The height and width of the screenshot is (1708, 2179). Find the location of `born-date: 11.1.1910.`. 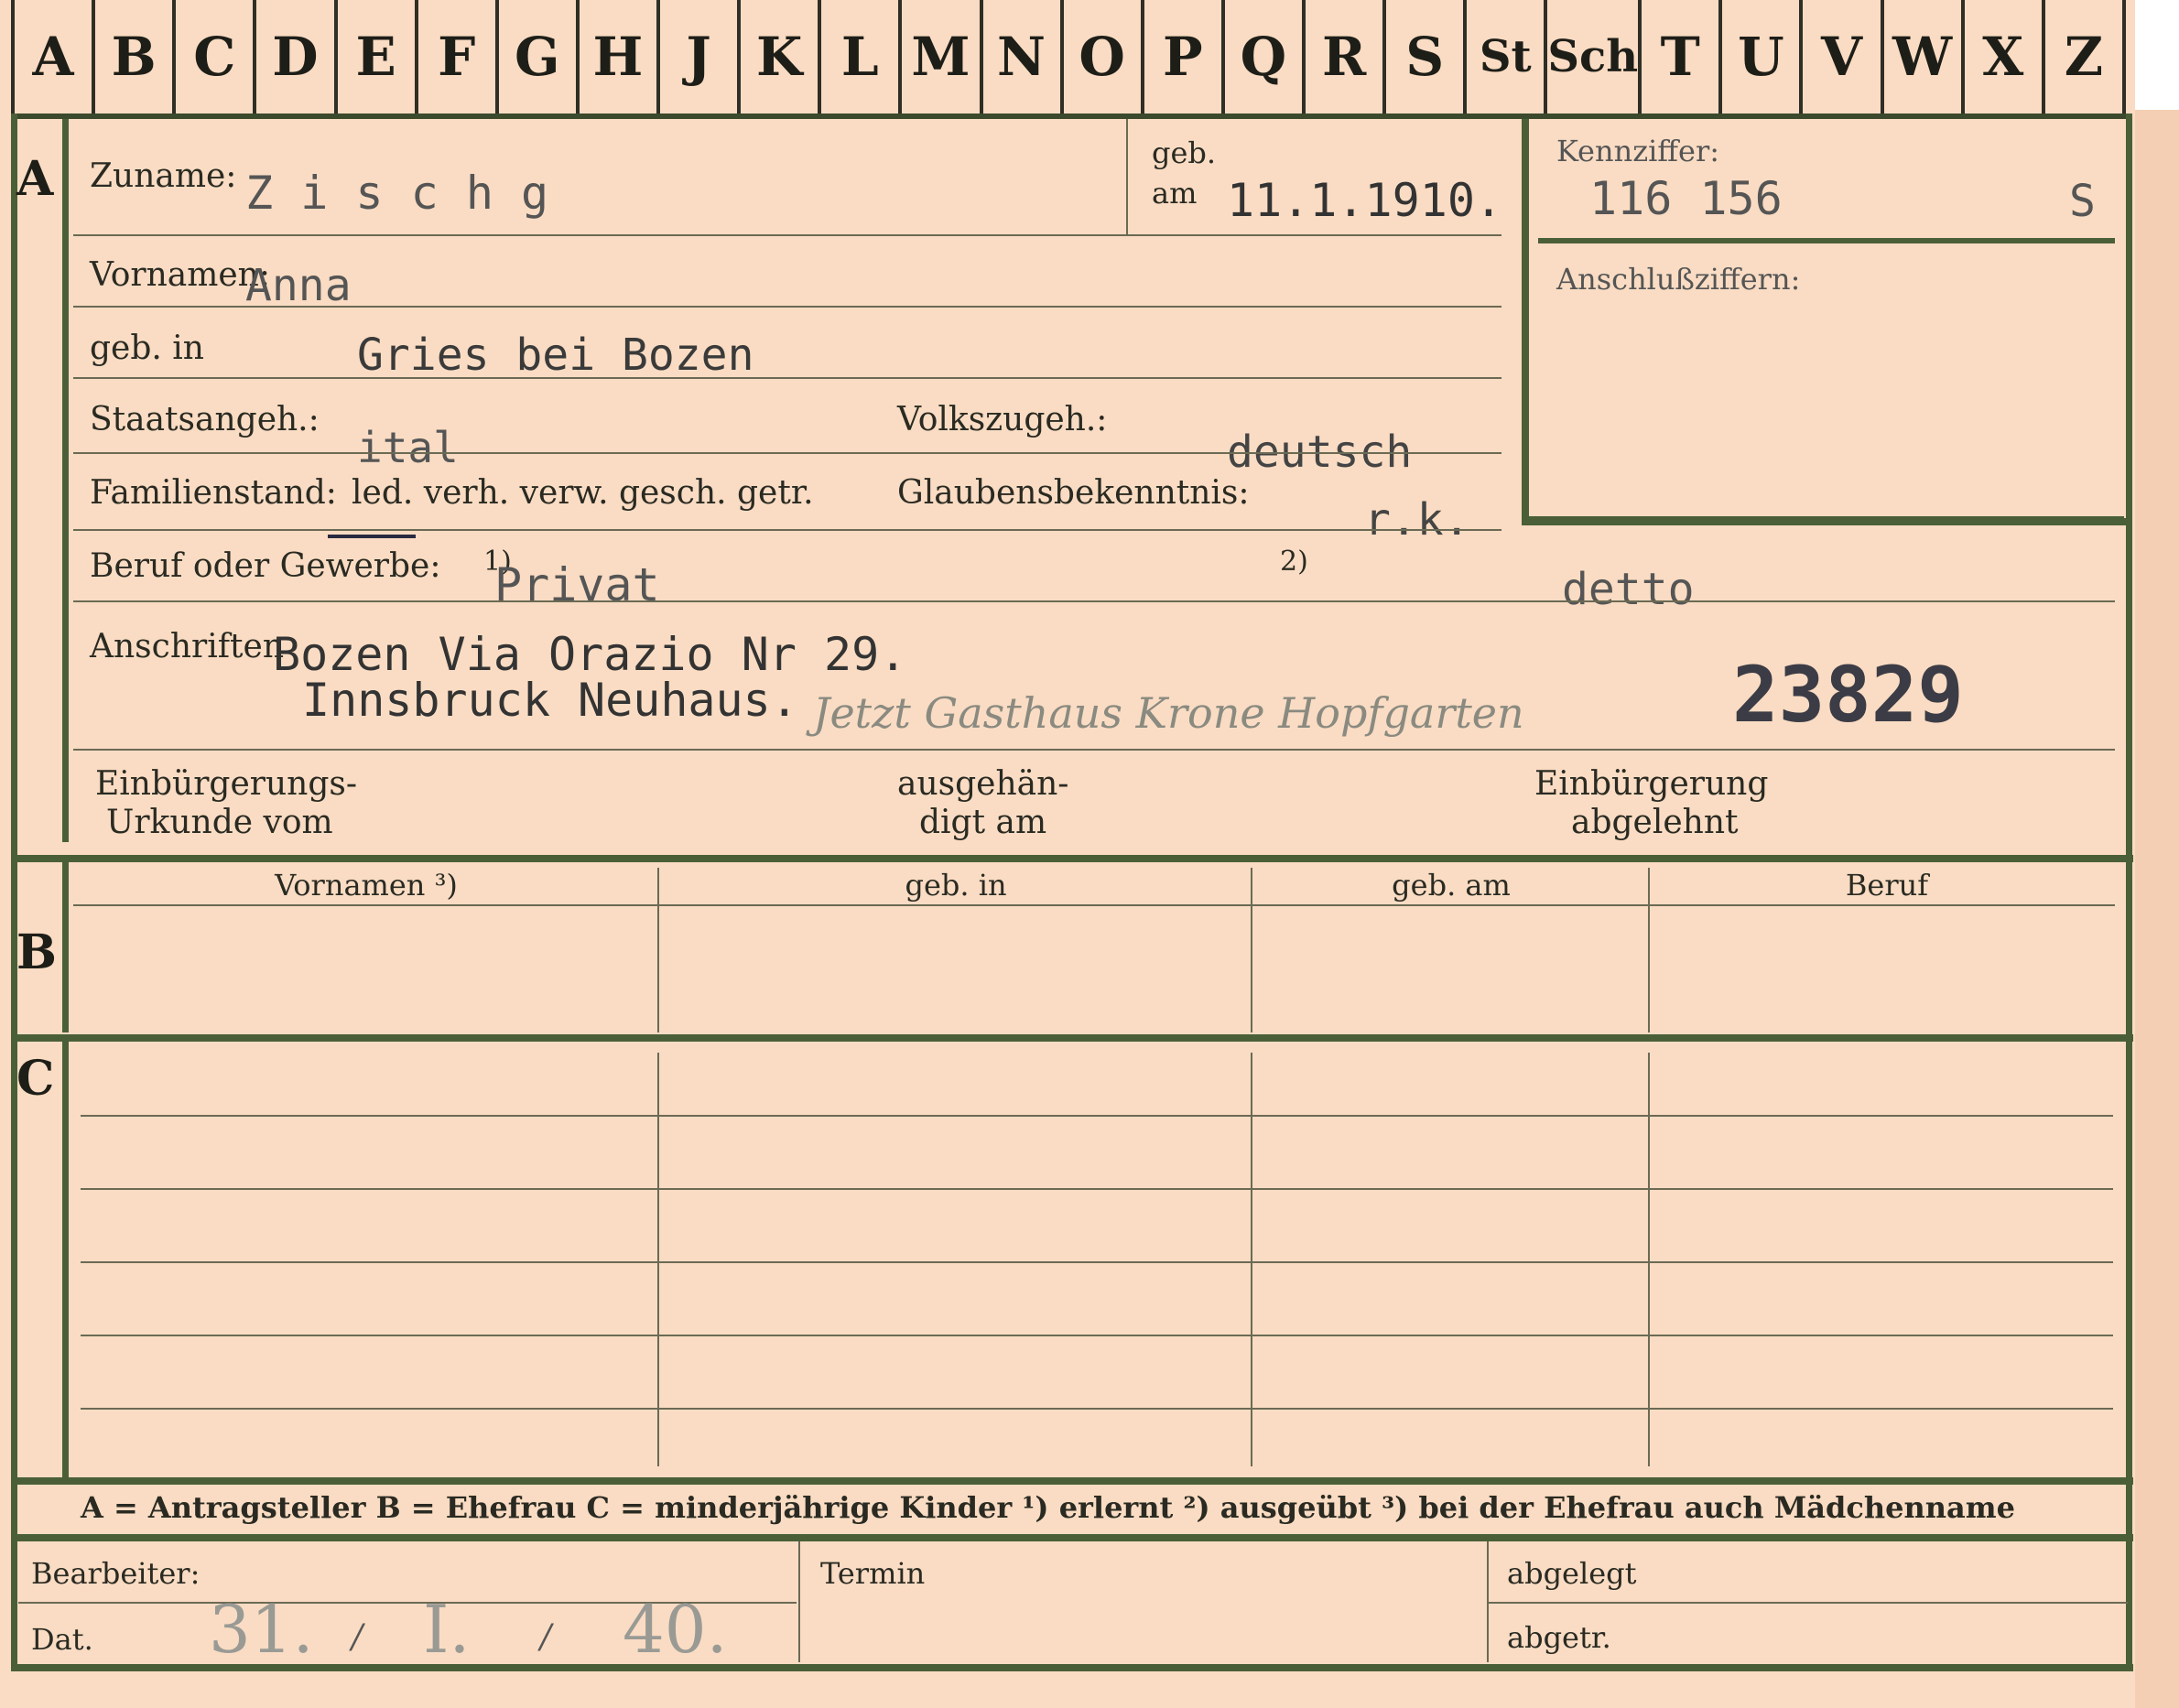

born-date: 11.1.1910. is located at coordinates (1365, 200).